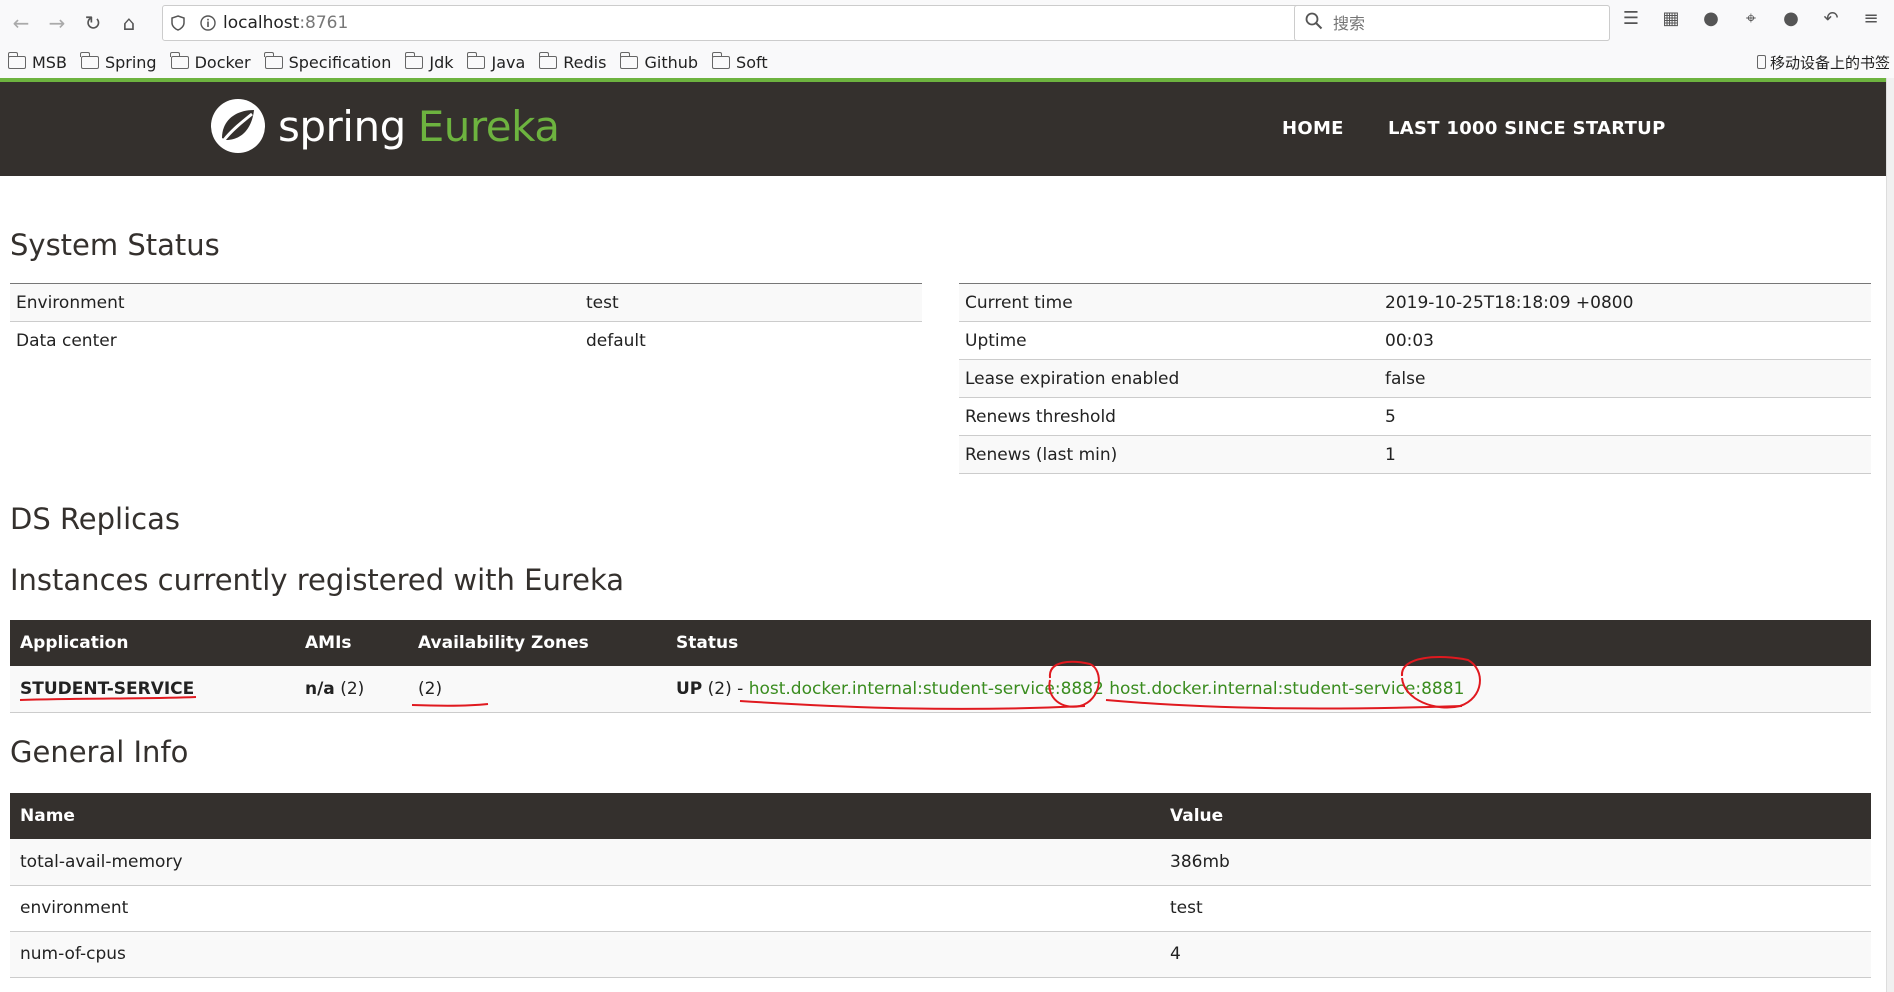 This screenshot has width=1894, height=992. I want to click on app-name: STUDENT-SERVICE, so click(152, 689).